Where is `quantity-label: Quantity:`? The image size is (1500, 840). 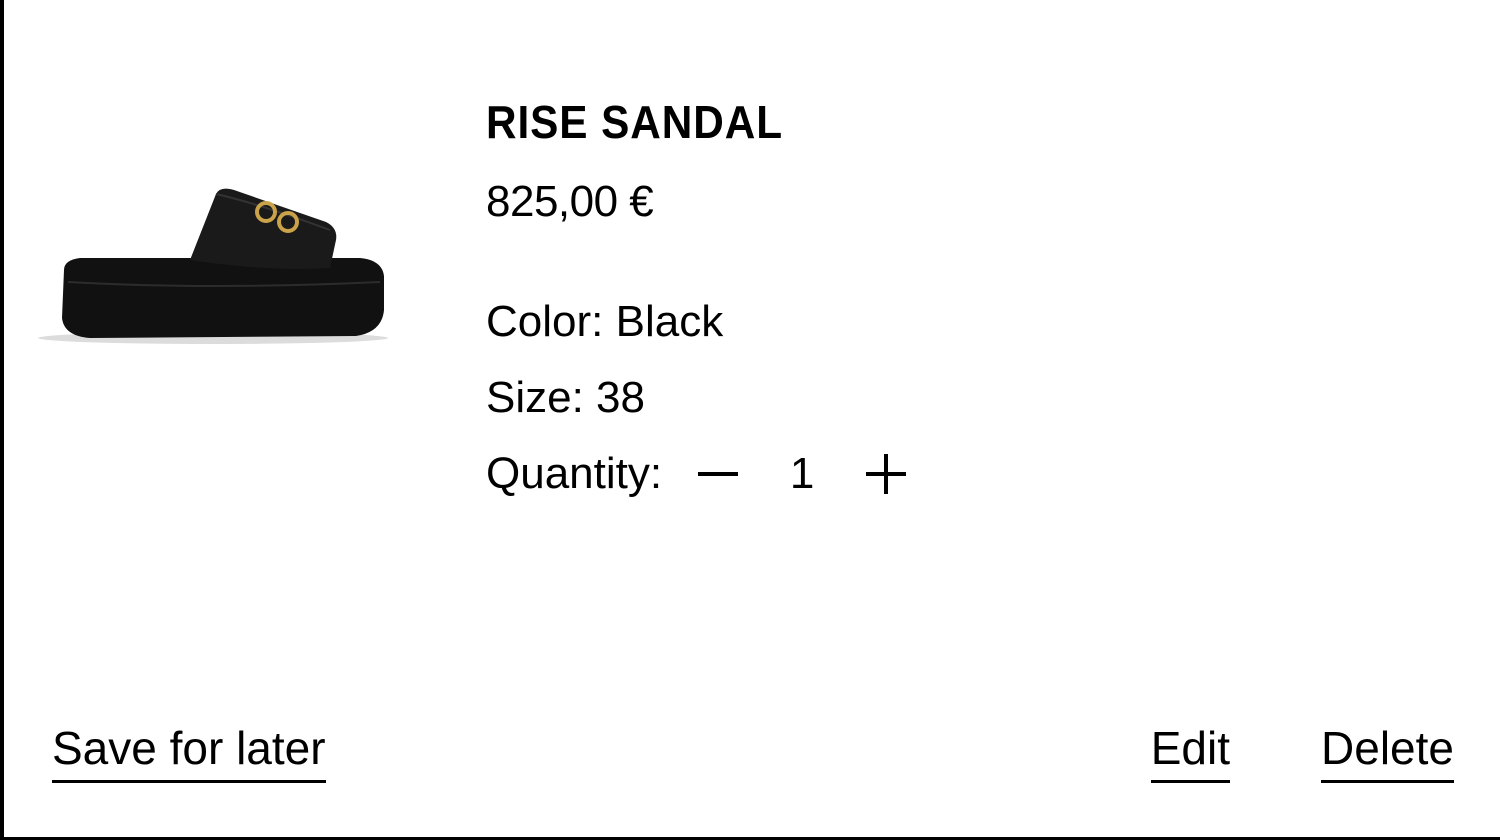 quantity-label: Quantity: is located at coordinates (574, 473).